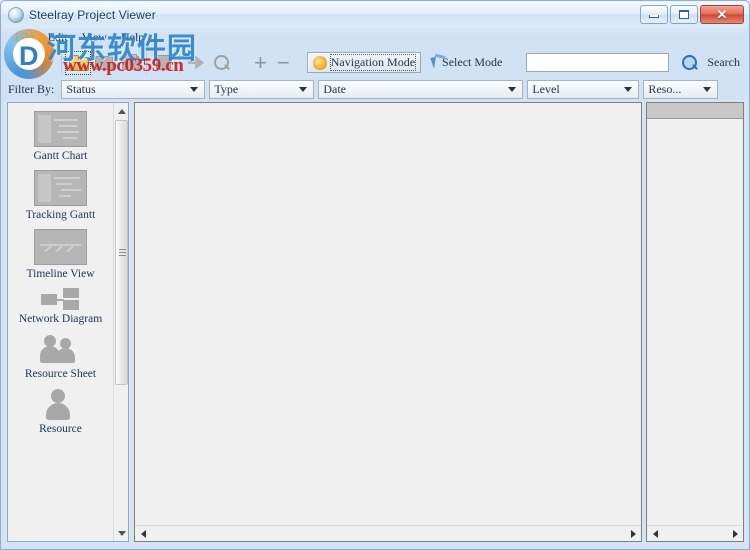 This screenshot has width=750, height=550. I want to click on gantt-chart-icon, so click(60, 129).